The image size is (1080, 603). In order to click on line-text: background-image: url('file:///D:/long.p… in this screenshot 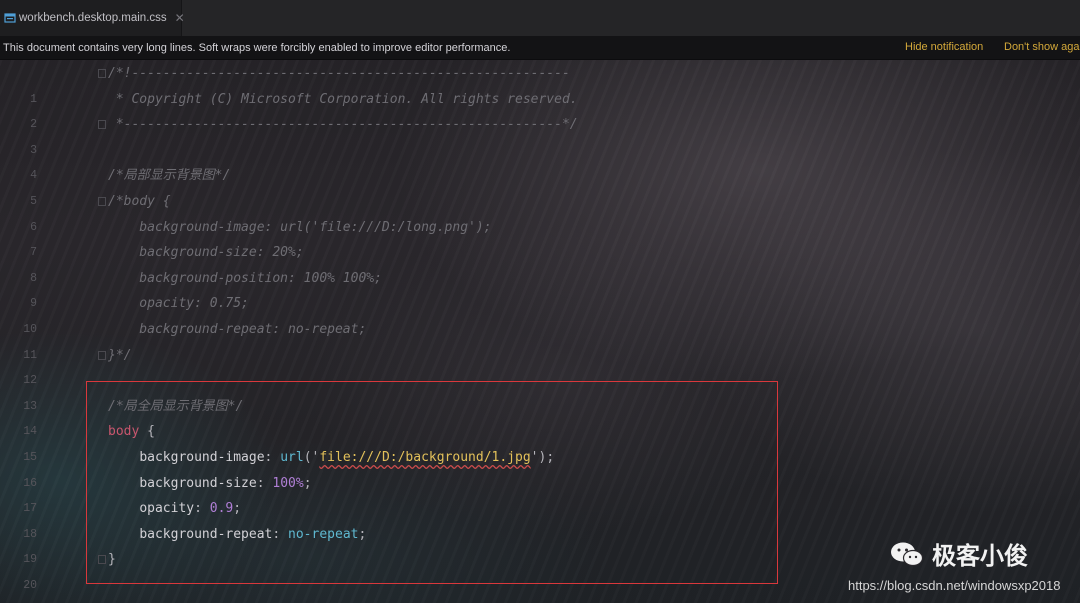, I will do `click(300, 227)`.